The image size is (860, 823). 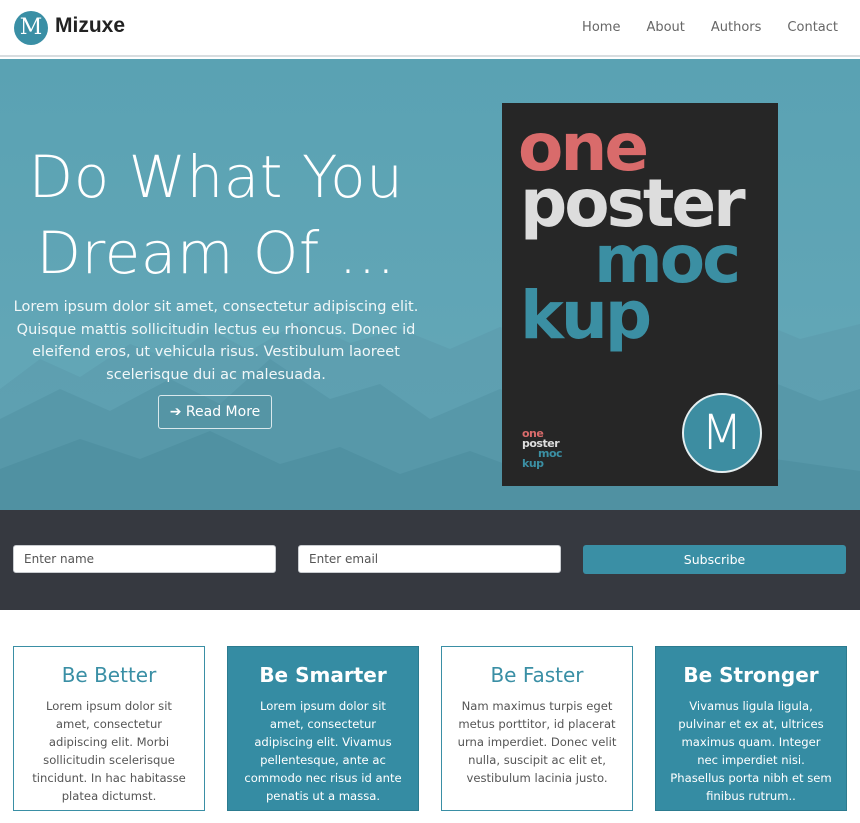 What do you see at coordinates (812, 27) in the screenshot?
I see `nav-item-contact: Contact` at bounding box center [812, 27].